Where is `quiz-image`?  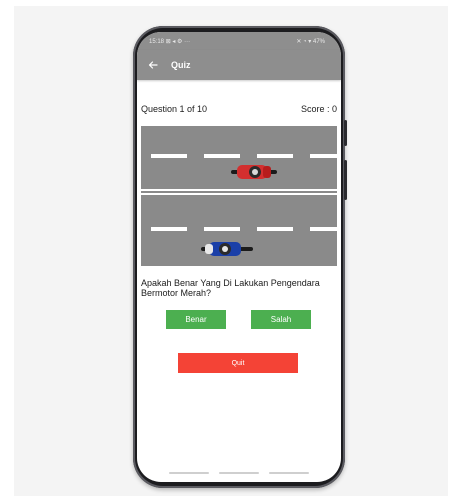
quiz-image is located at coordinates (239, 196).